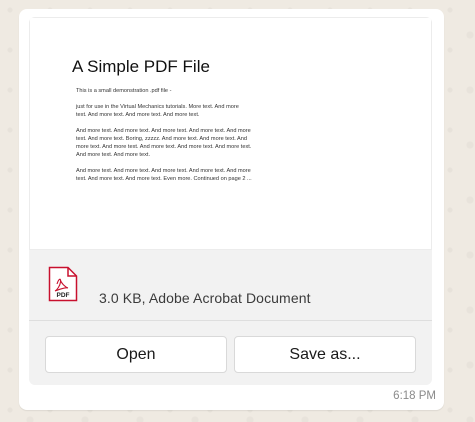 The width and height of the screenshot is (475, 422). What do you see at coordinates (136, 354) in the screenshot?
I see `open-button: Open` at bounding box center [136, 354].